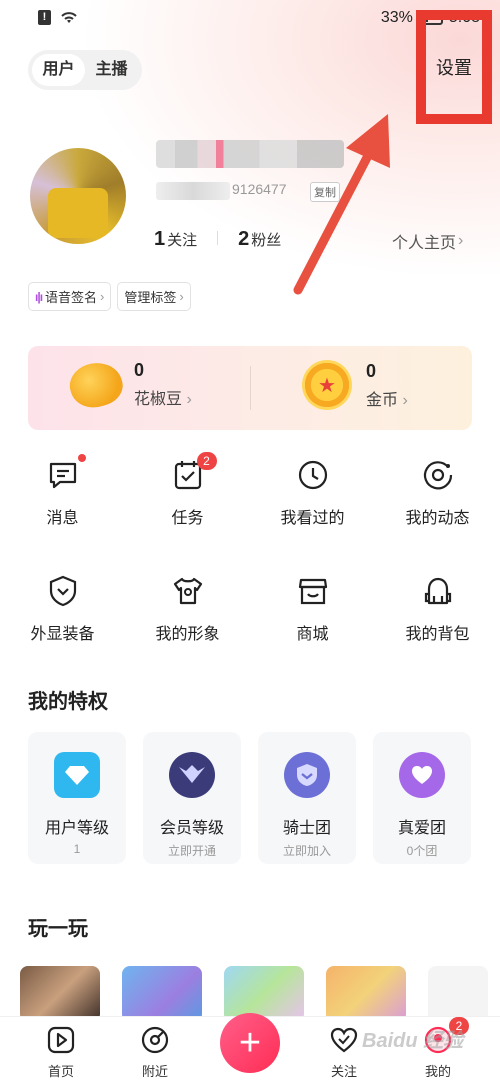  What do you see at coordinates (192, 775) in the screenshot?
I see `vip-wings-icon` at bounding box center [192, 775].